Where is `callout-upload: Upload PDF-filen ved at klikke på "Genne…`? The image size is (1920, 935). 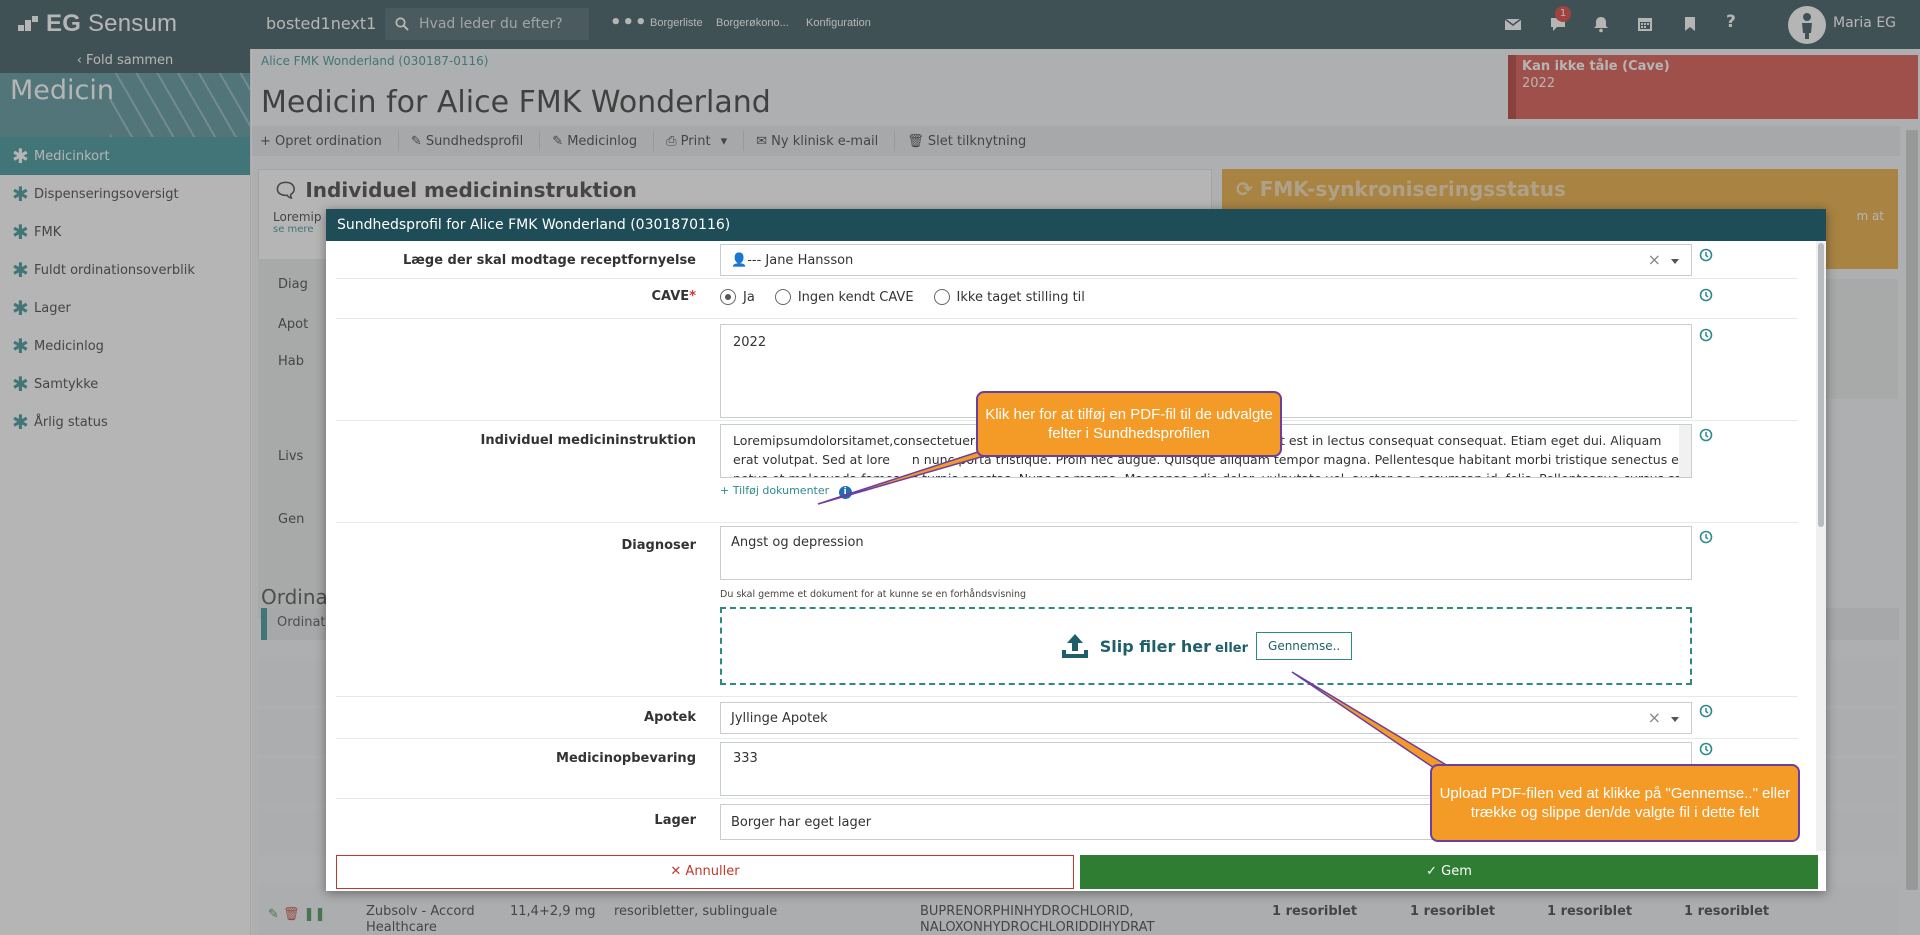 callout-upload: Upload PDF-filen ved at klikke på "Genne… is located at coordinates (1615, 803).